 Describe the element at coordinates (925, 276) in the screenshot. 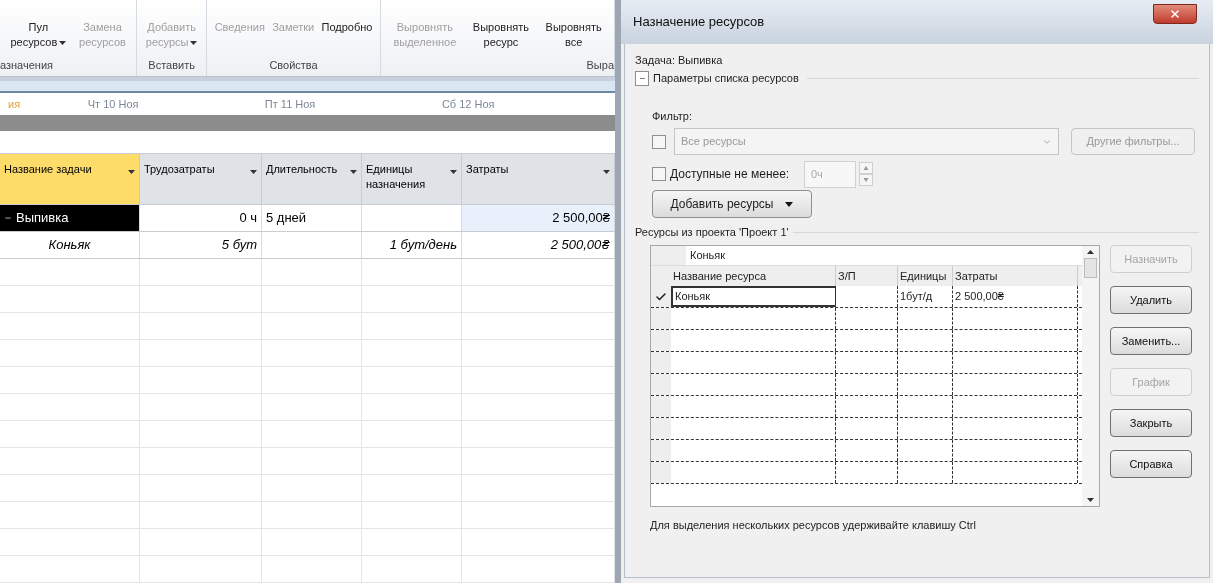

I see `grid-column-header: Единицы` at that location.